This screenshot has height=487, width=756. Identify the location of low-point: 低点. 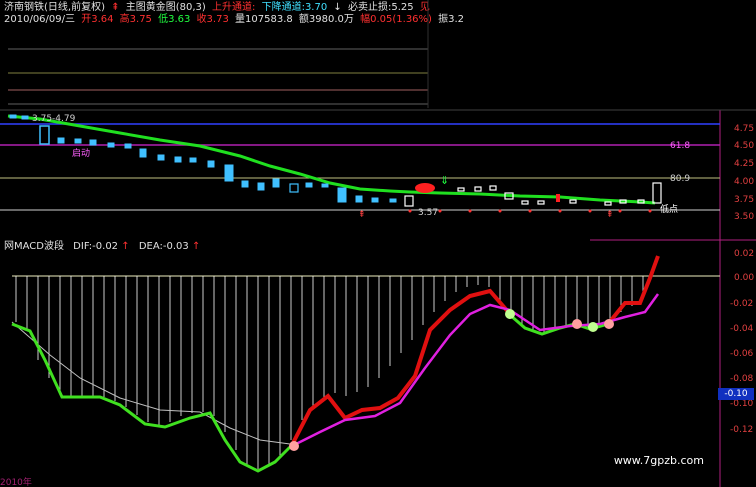
(669, 209).